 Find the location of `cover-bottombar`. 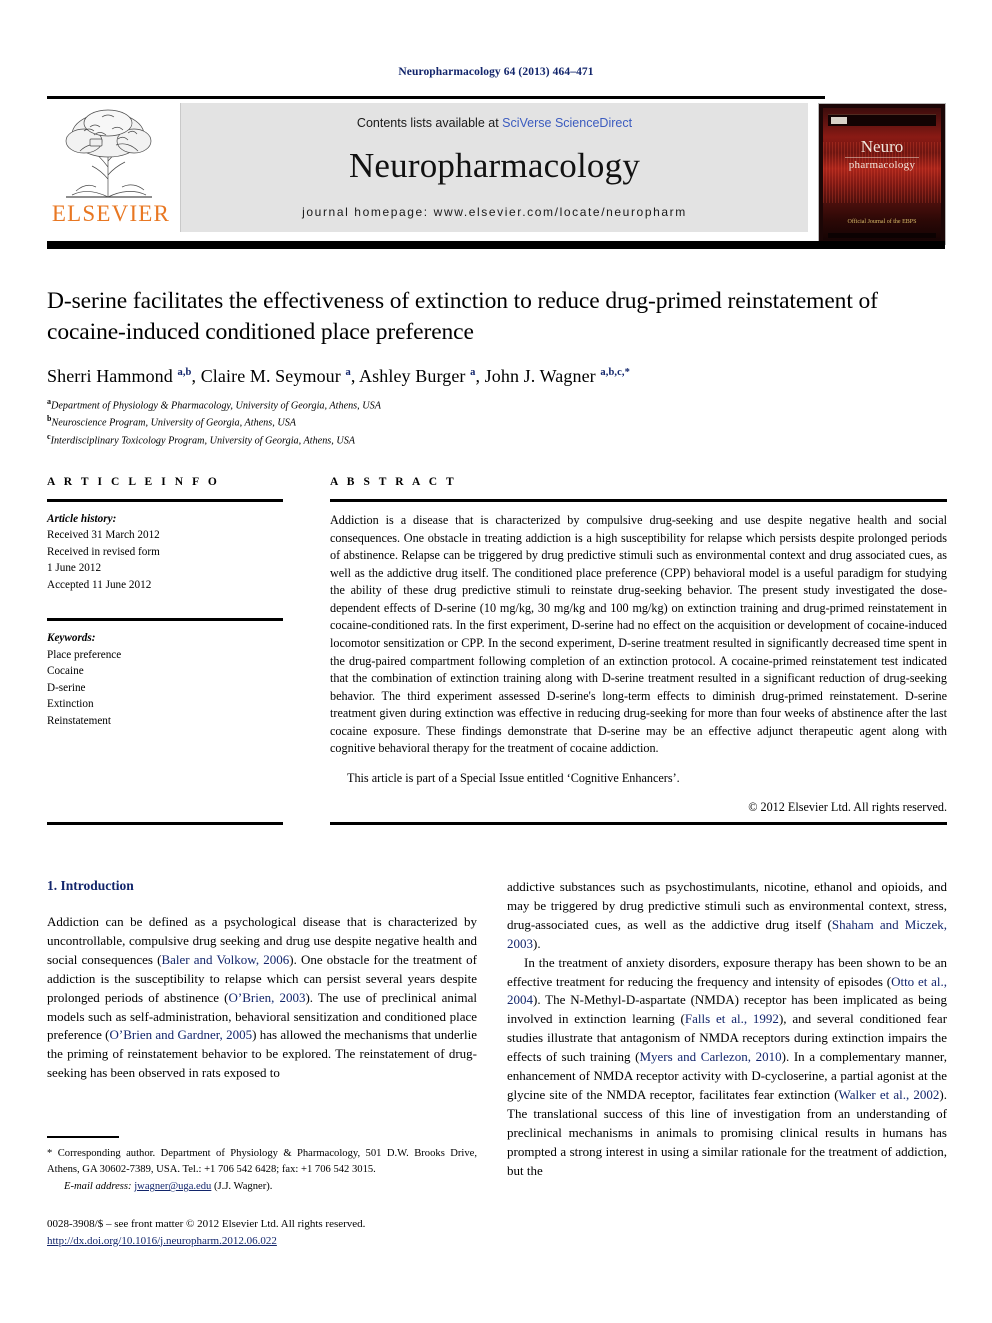

cover-bottombar is located at coordinates (882, 235).